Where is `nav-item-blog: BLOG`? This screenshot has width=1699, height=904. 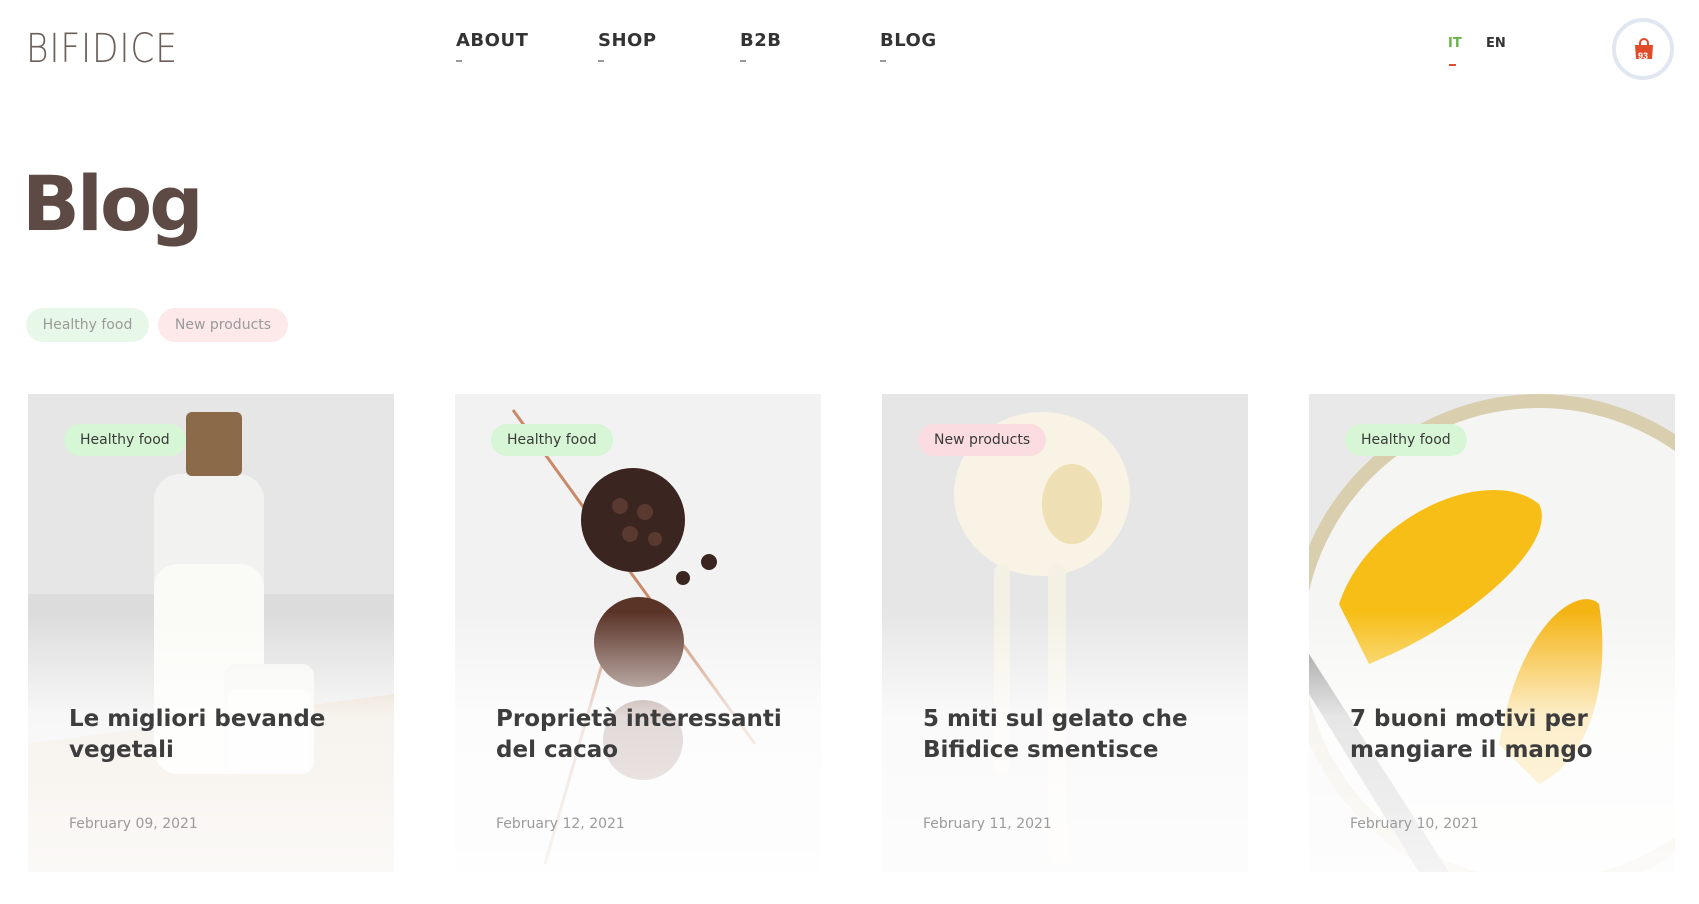
nav-item-blog: BLOG is located at coordinates (908, 46).